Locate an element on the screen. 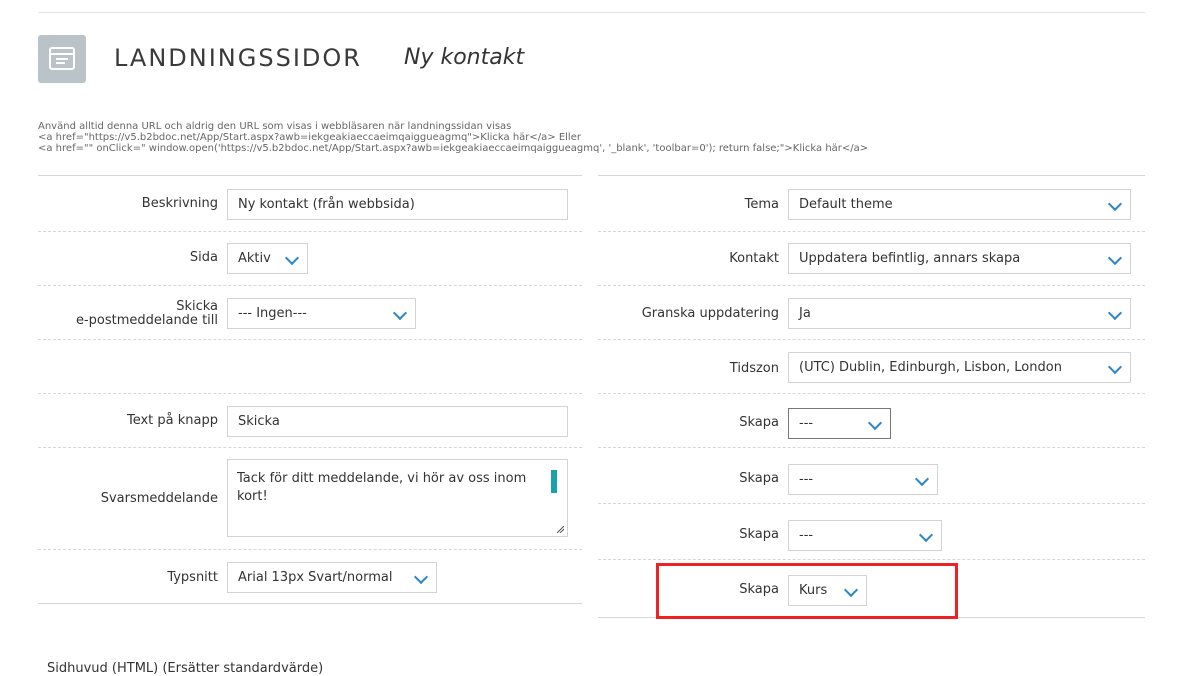  tidszon-label: Tidszon is located at coordinates (754, 368).